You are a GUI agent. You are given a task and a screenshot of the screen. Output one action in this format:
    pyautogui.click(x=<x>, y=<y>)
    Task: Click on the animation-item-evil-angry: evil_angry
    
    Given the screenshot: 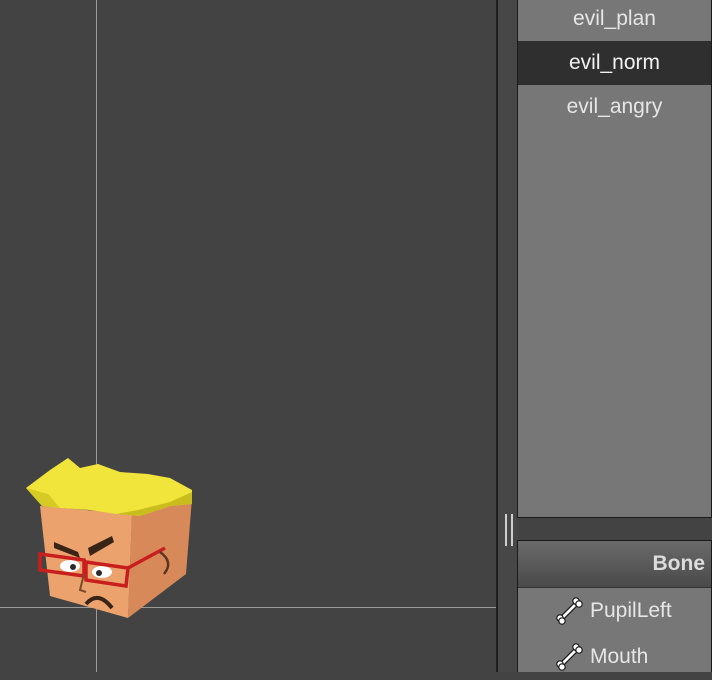 What is the action you would take?
    pyautogui.click(x=614, y=107)
    